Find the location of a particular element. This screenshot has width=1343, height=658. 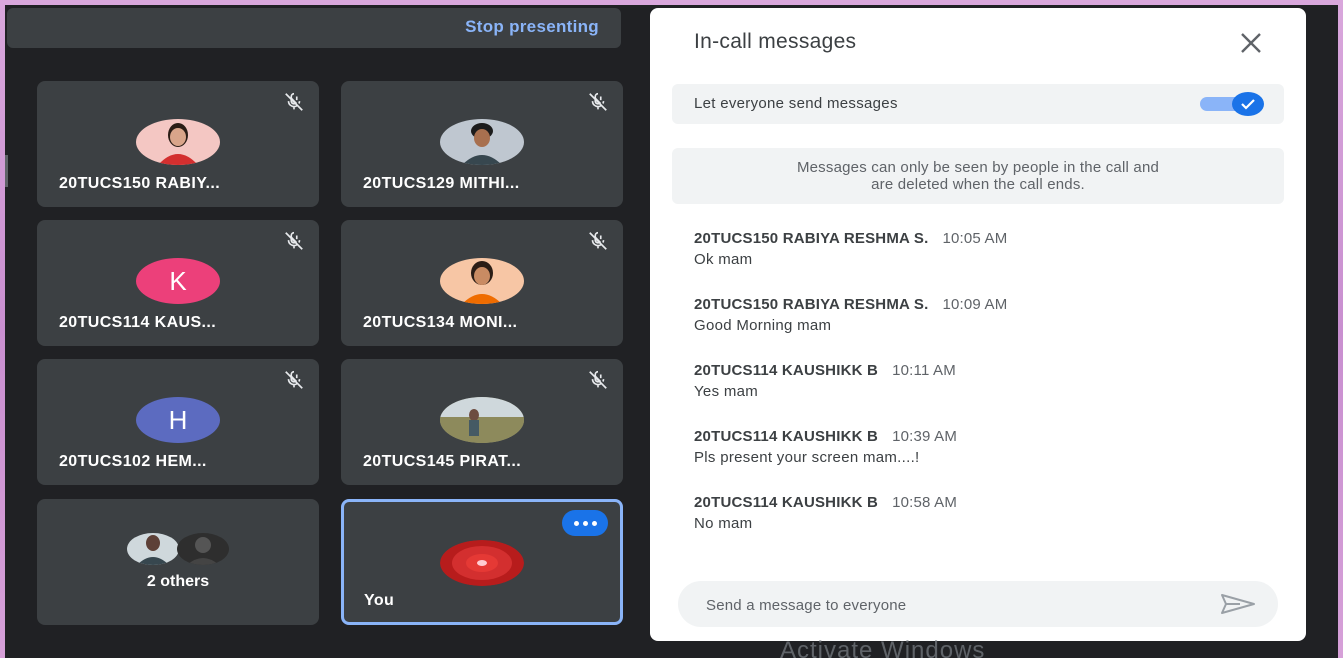

message-input is located at coordinates (946, 605).